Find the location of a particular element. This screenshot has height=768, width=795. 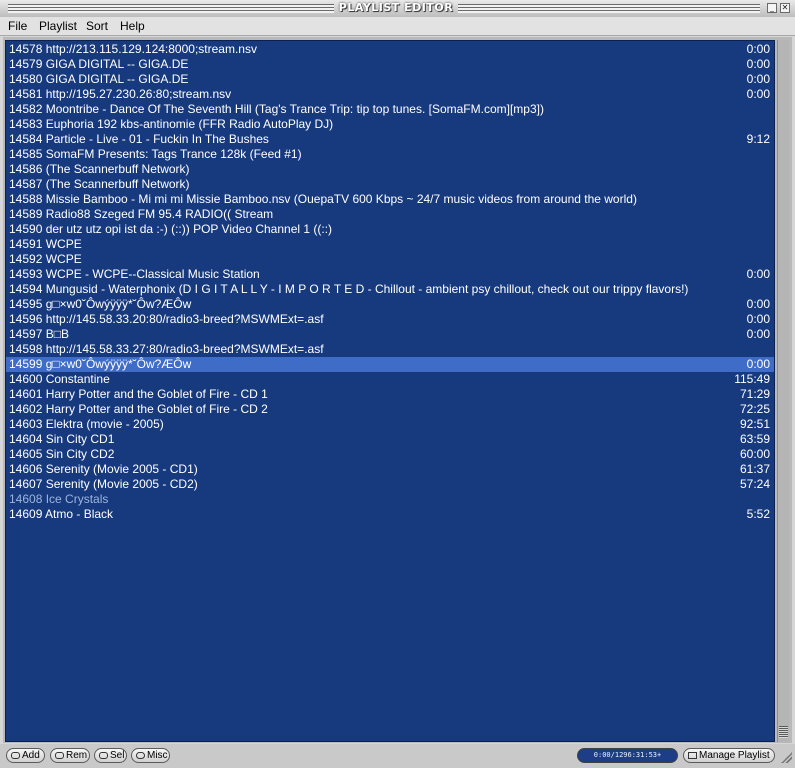

playlist-row: 14607 Serenity (Movie 2005 - CD2) 57:24 is located at coordinates (390, 484).